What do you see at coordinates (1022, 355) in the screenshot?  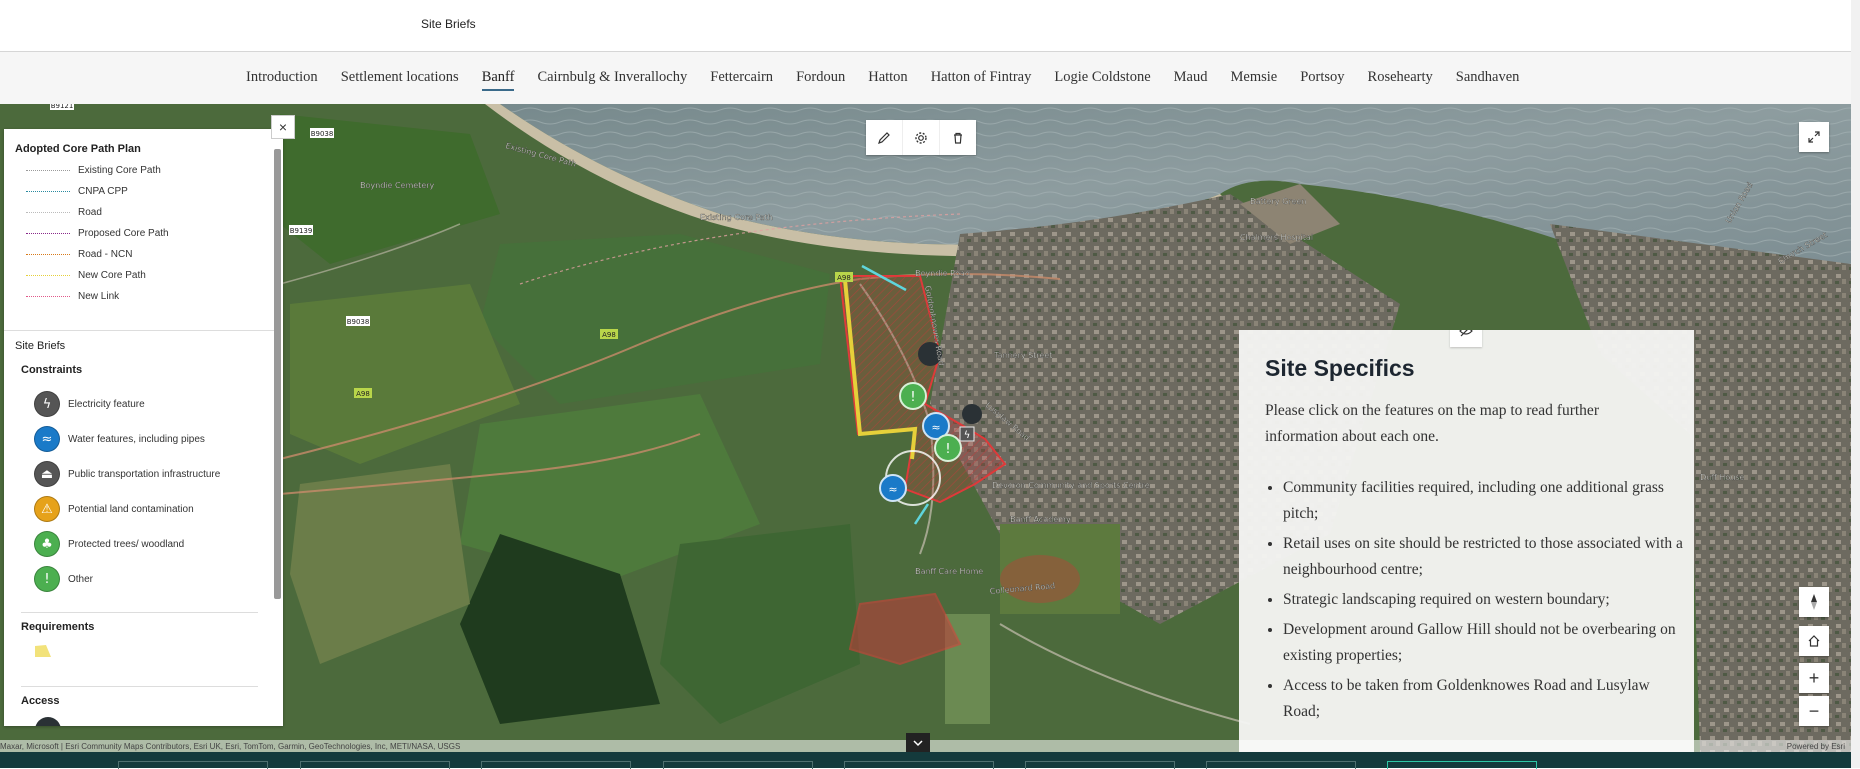 I see `map-place-label: Tannery Street` at bounding box center [1022, 355].